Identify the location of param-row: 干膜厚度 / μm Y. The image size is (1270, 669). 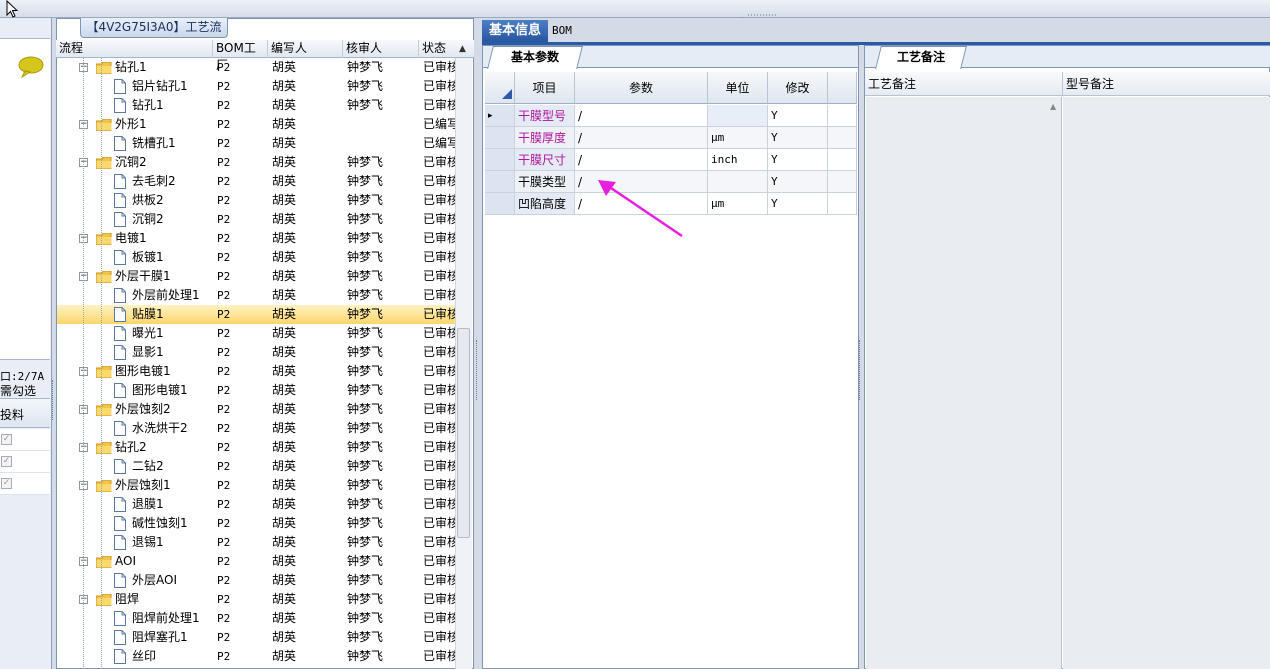
(671, 138).